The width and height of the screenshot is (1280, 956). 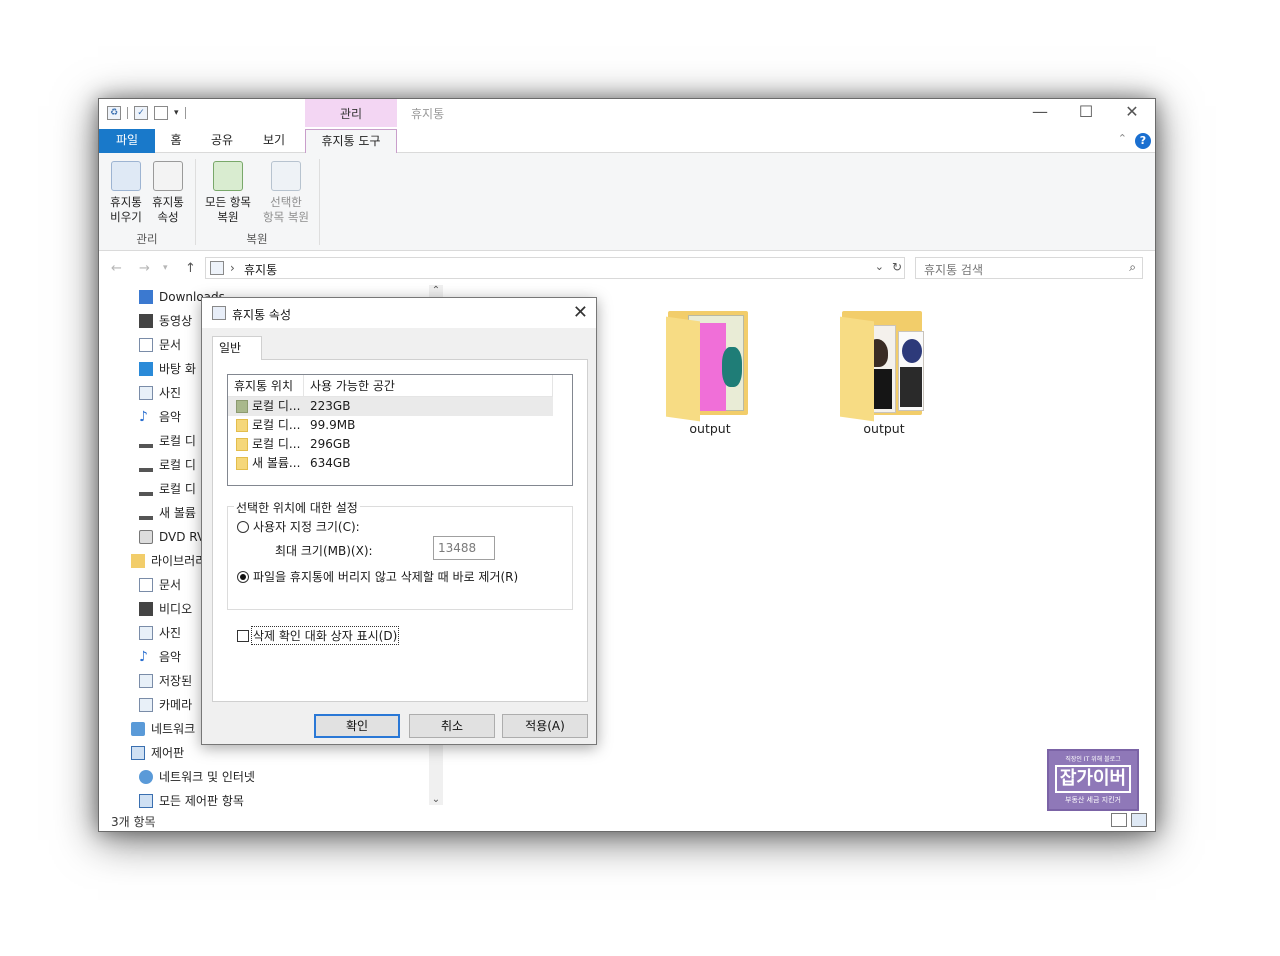 What do you see at coordinates (168, 753) in the screenshot?
I see `nav-label: 제어판` at bounding box center [168, 753].